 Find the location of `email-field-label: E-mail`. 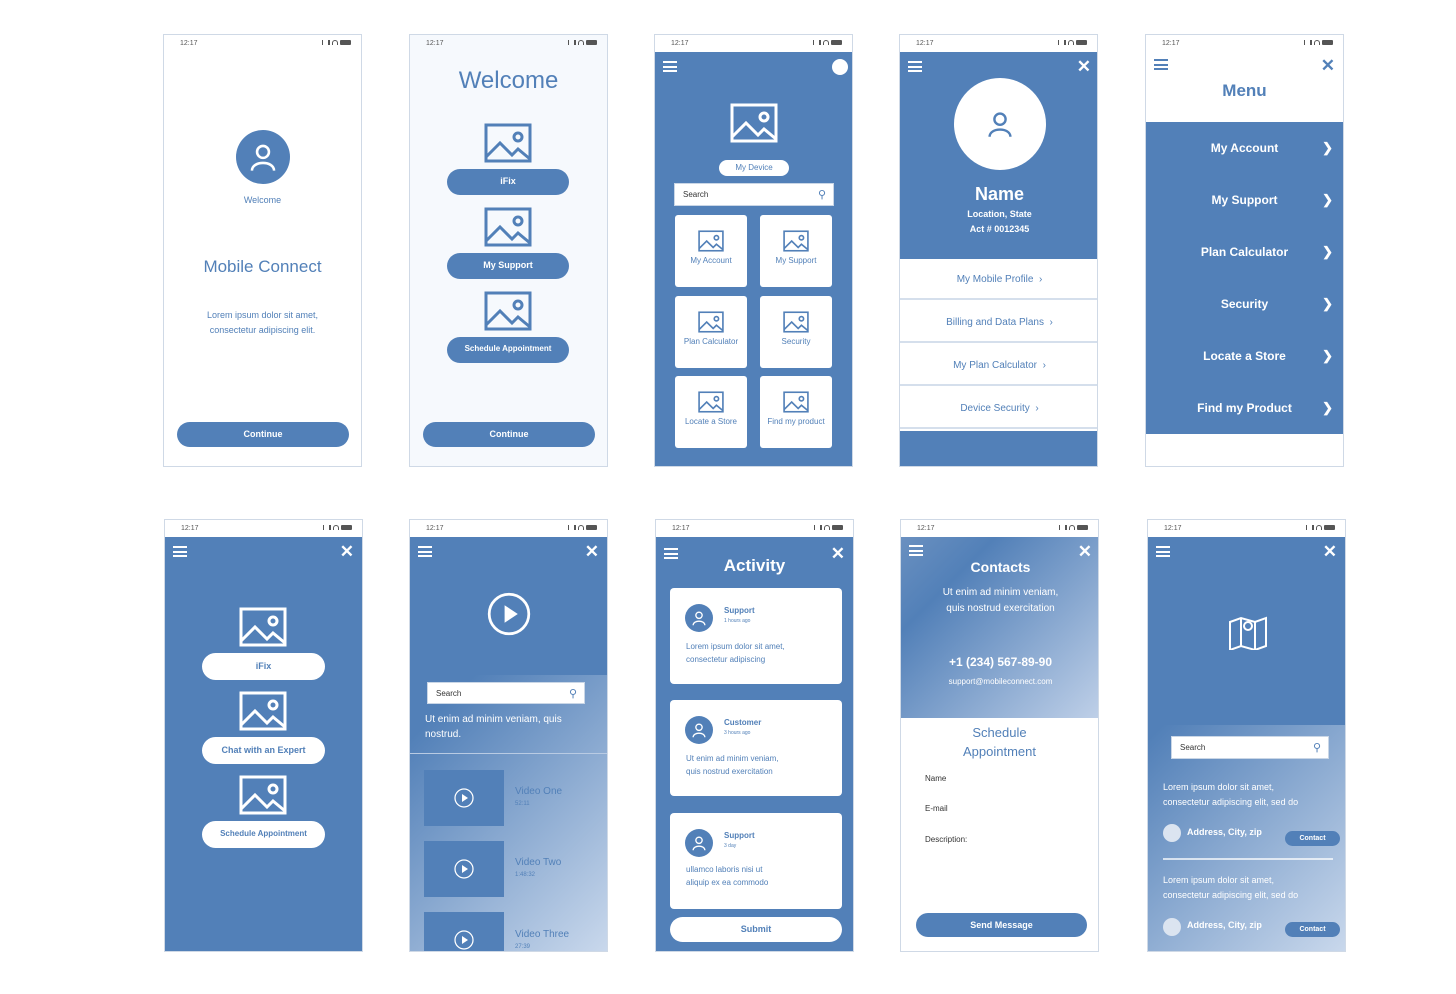

email-field-label: E-mail is located at coordinates (936, 808).